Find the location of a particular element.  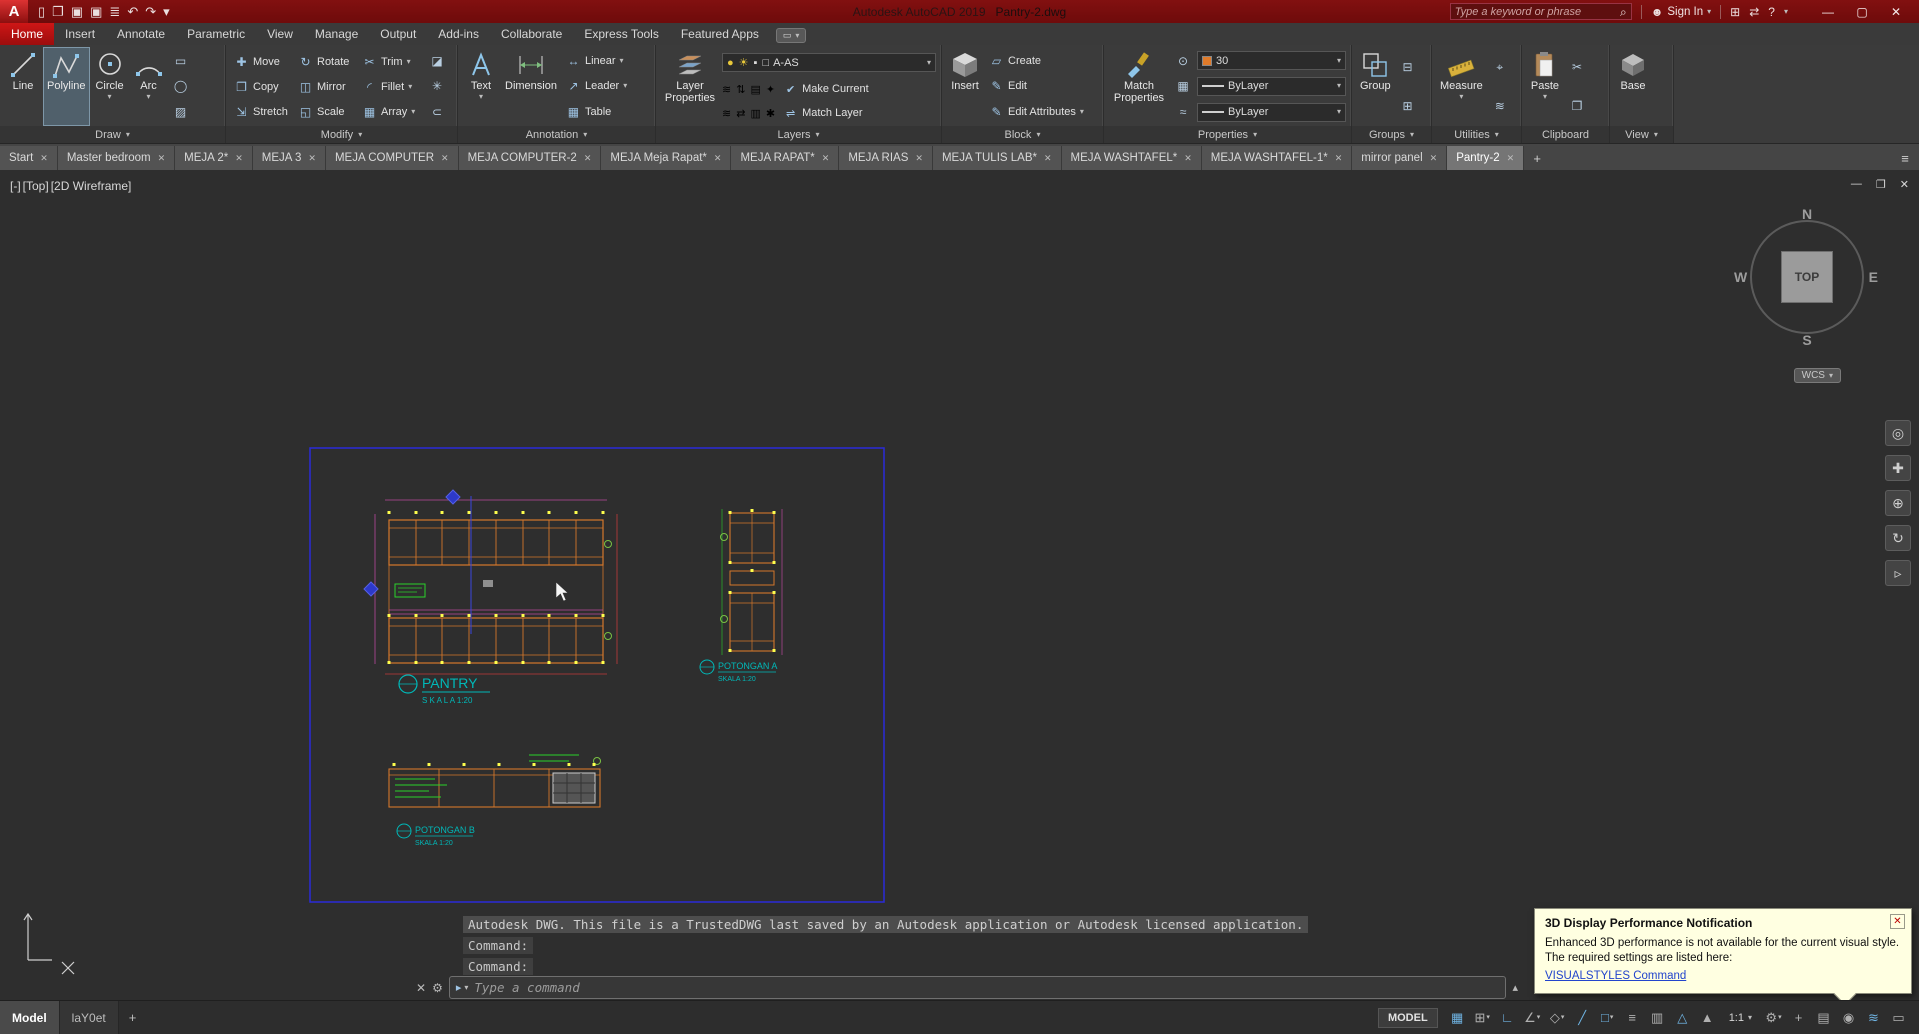

ortho-mode-icon: ∟ is located at coordinates (1507, 1018).